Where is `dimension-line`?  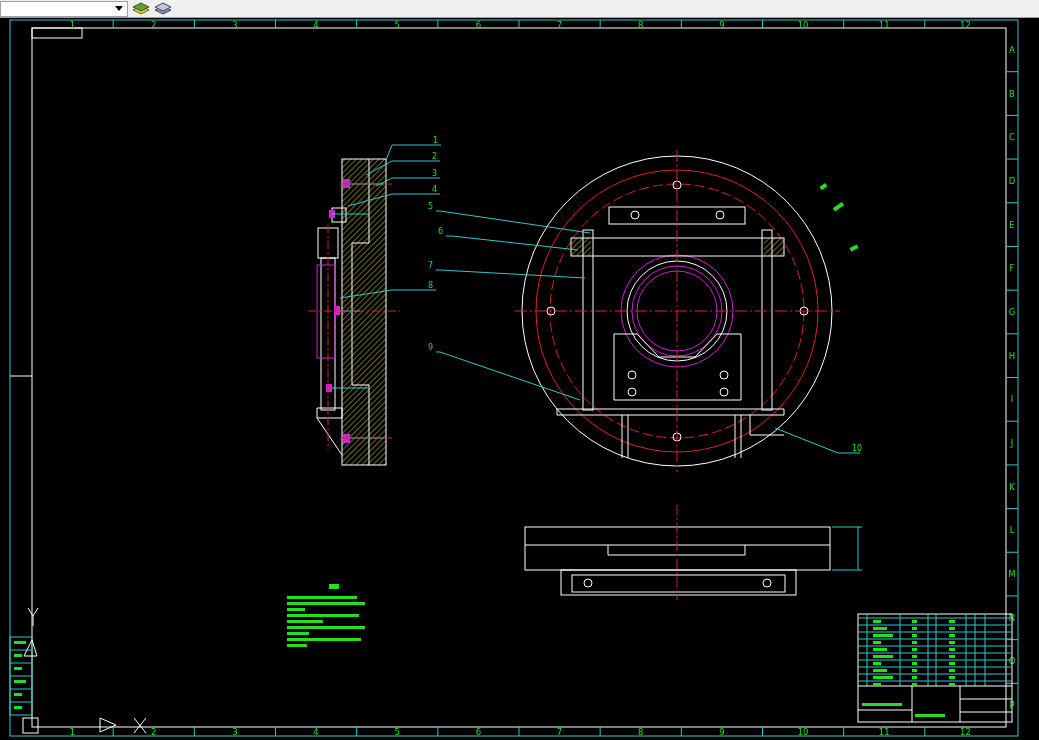 dimension-line is located at coordinates (847, 548).